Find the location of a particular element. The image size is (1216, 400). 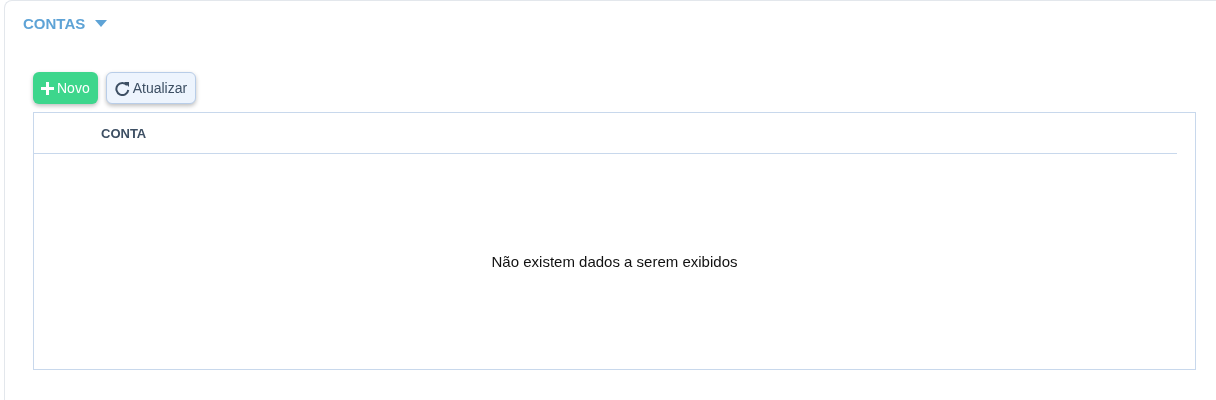

section-toggle: CONTAS is located at coordinates (65, 23).